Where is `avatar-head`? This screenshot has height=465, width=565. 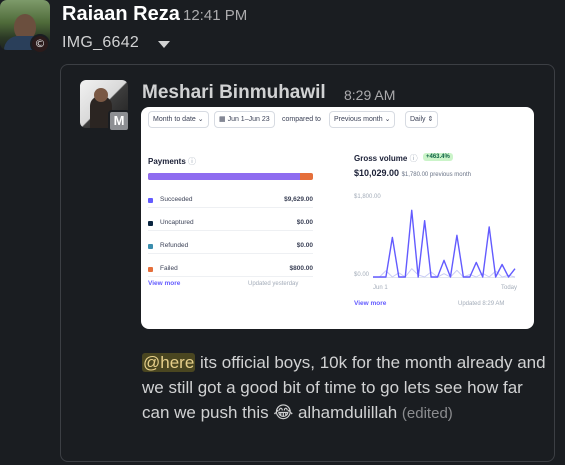 avatar-head is located at coordinates (101, 95).